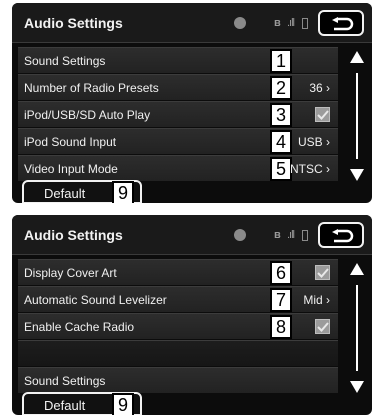  I want to click on row-value: Mid ›, so click(316, 300).